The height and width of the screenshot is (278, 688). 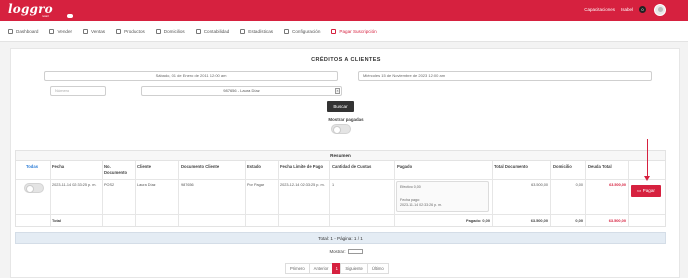 I want to click on payment-date-label: Fecha pago:, so click(x=410, y=200).